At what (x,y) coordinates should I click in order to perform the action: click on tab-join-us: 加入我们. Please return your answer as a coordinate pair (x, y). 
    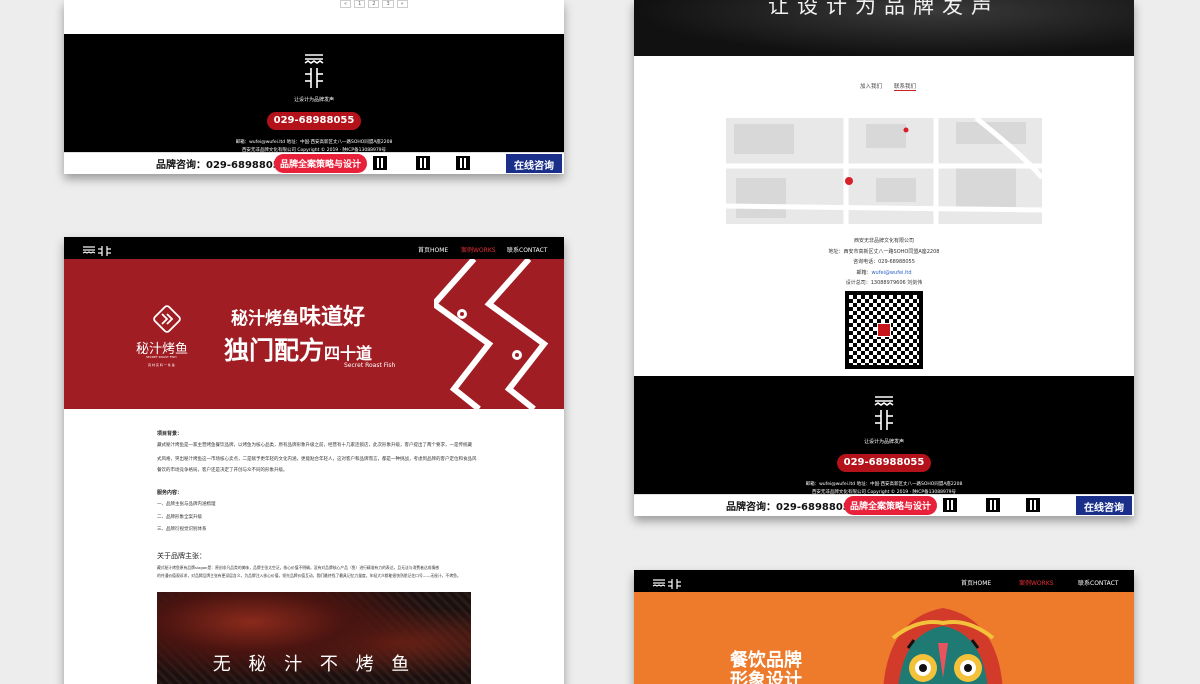
    Looking at the image, I should click on (871, 86).